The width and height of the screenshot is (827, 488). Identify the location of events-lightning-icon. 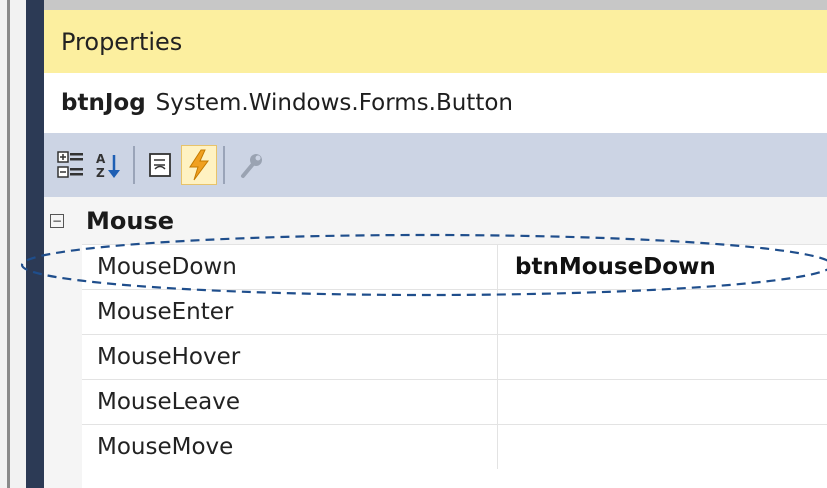
(199, 165).